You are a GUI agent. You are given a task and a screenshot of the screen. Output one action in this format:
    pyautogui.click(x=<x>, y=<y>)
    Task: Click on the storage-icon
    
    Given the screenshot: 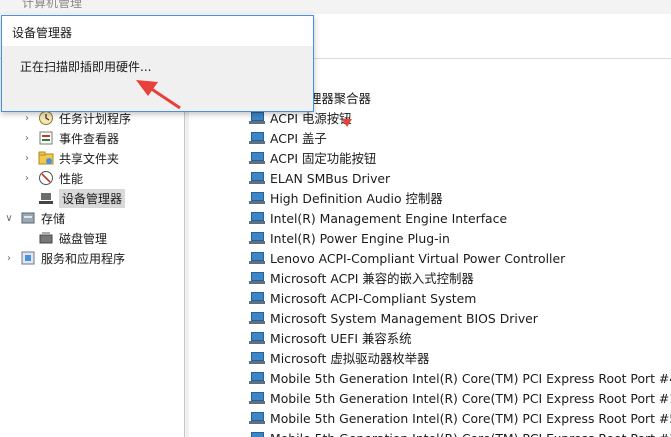 What is the action you would take?
    pyautogui.click(x=28, y=218)
    